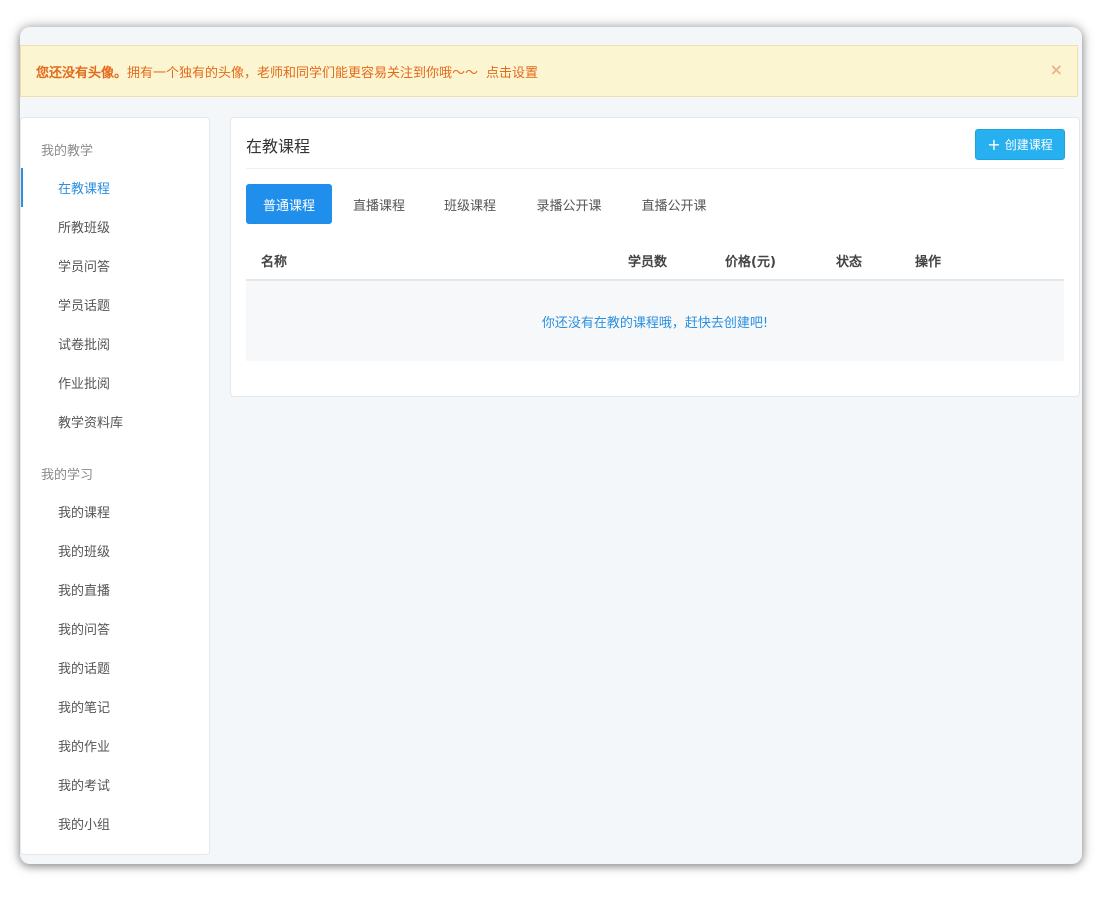 The image size is (1100, 900). I want to click on sidebar-item-my-courses: 我的课程, so click(115, 511).